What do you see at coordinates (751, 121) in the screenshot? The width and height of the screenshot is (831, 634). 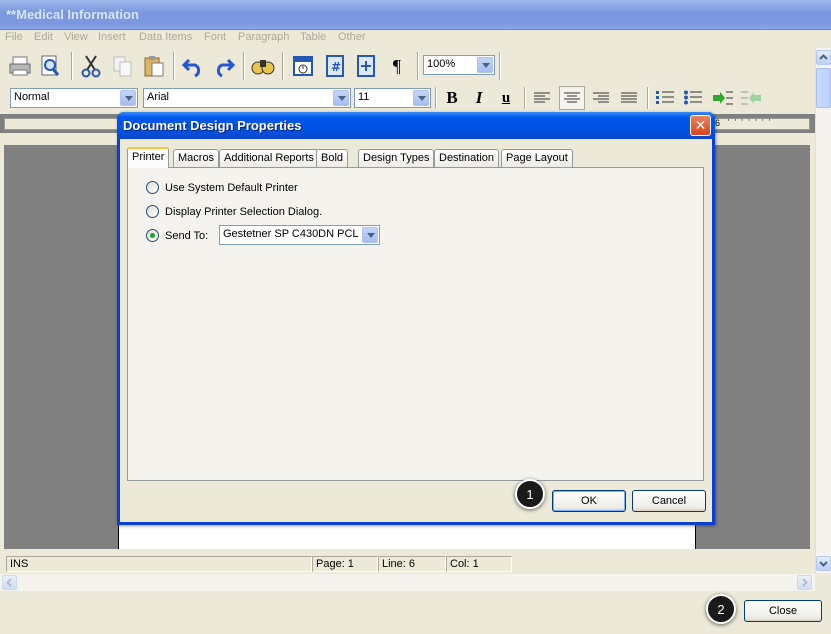 I see `ruler-ticks: ·······` at bounding box center [751, 121].